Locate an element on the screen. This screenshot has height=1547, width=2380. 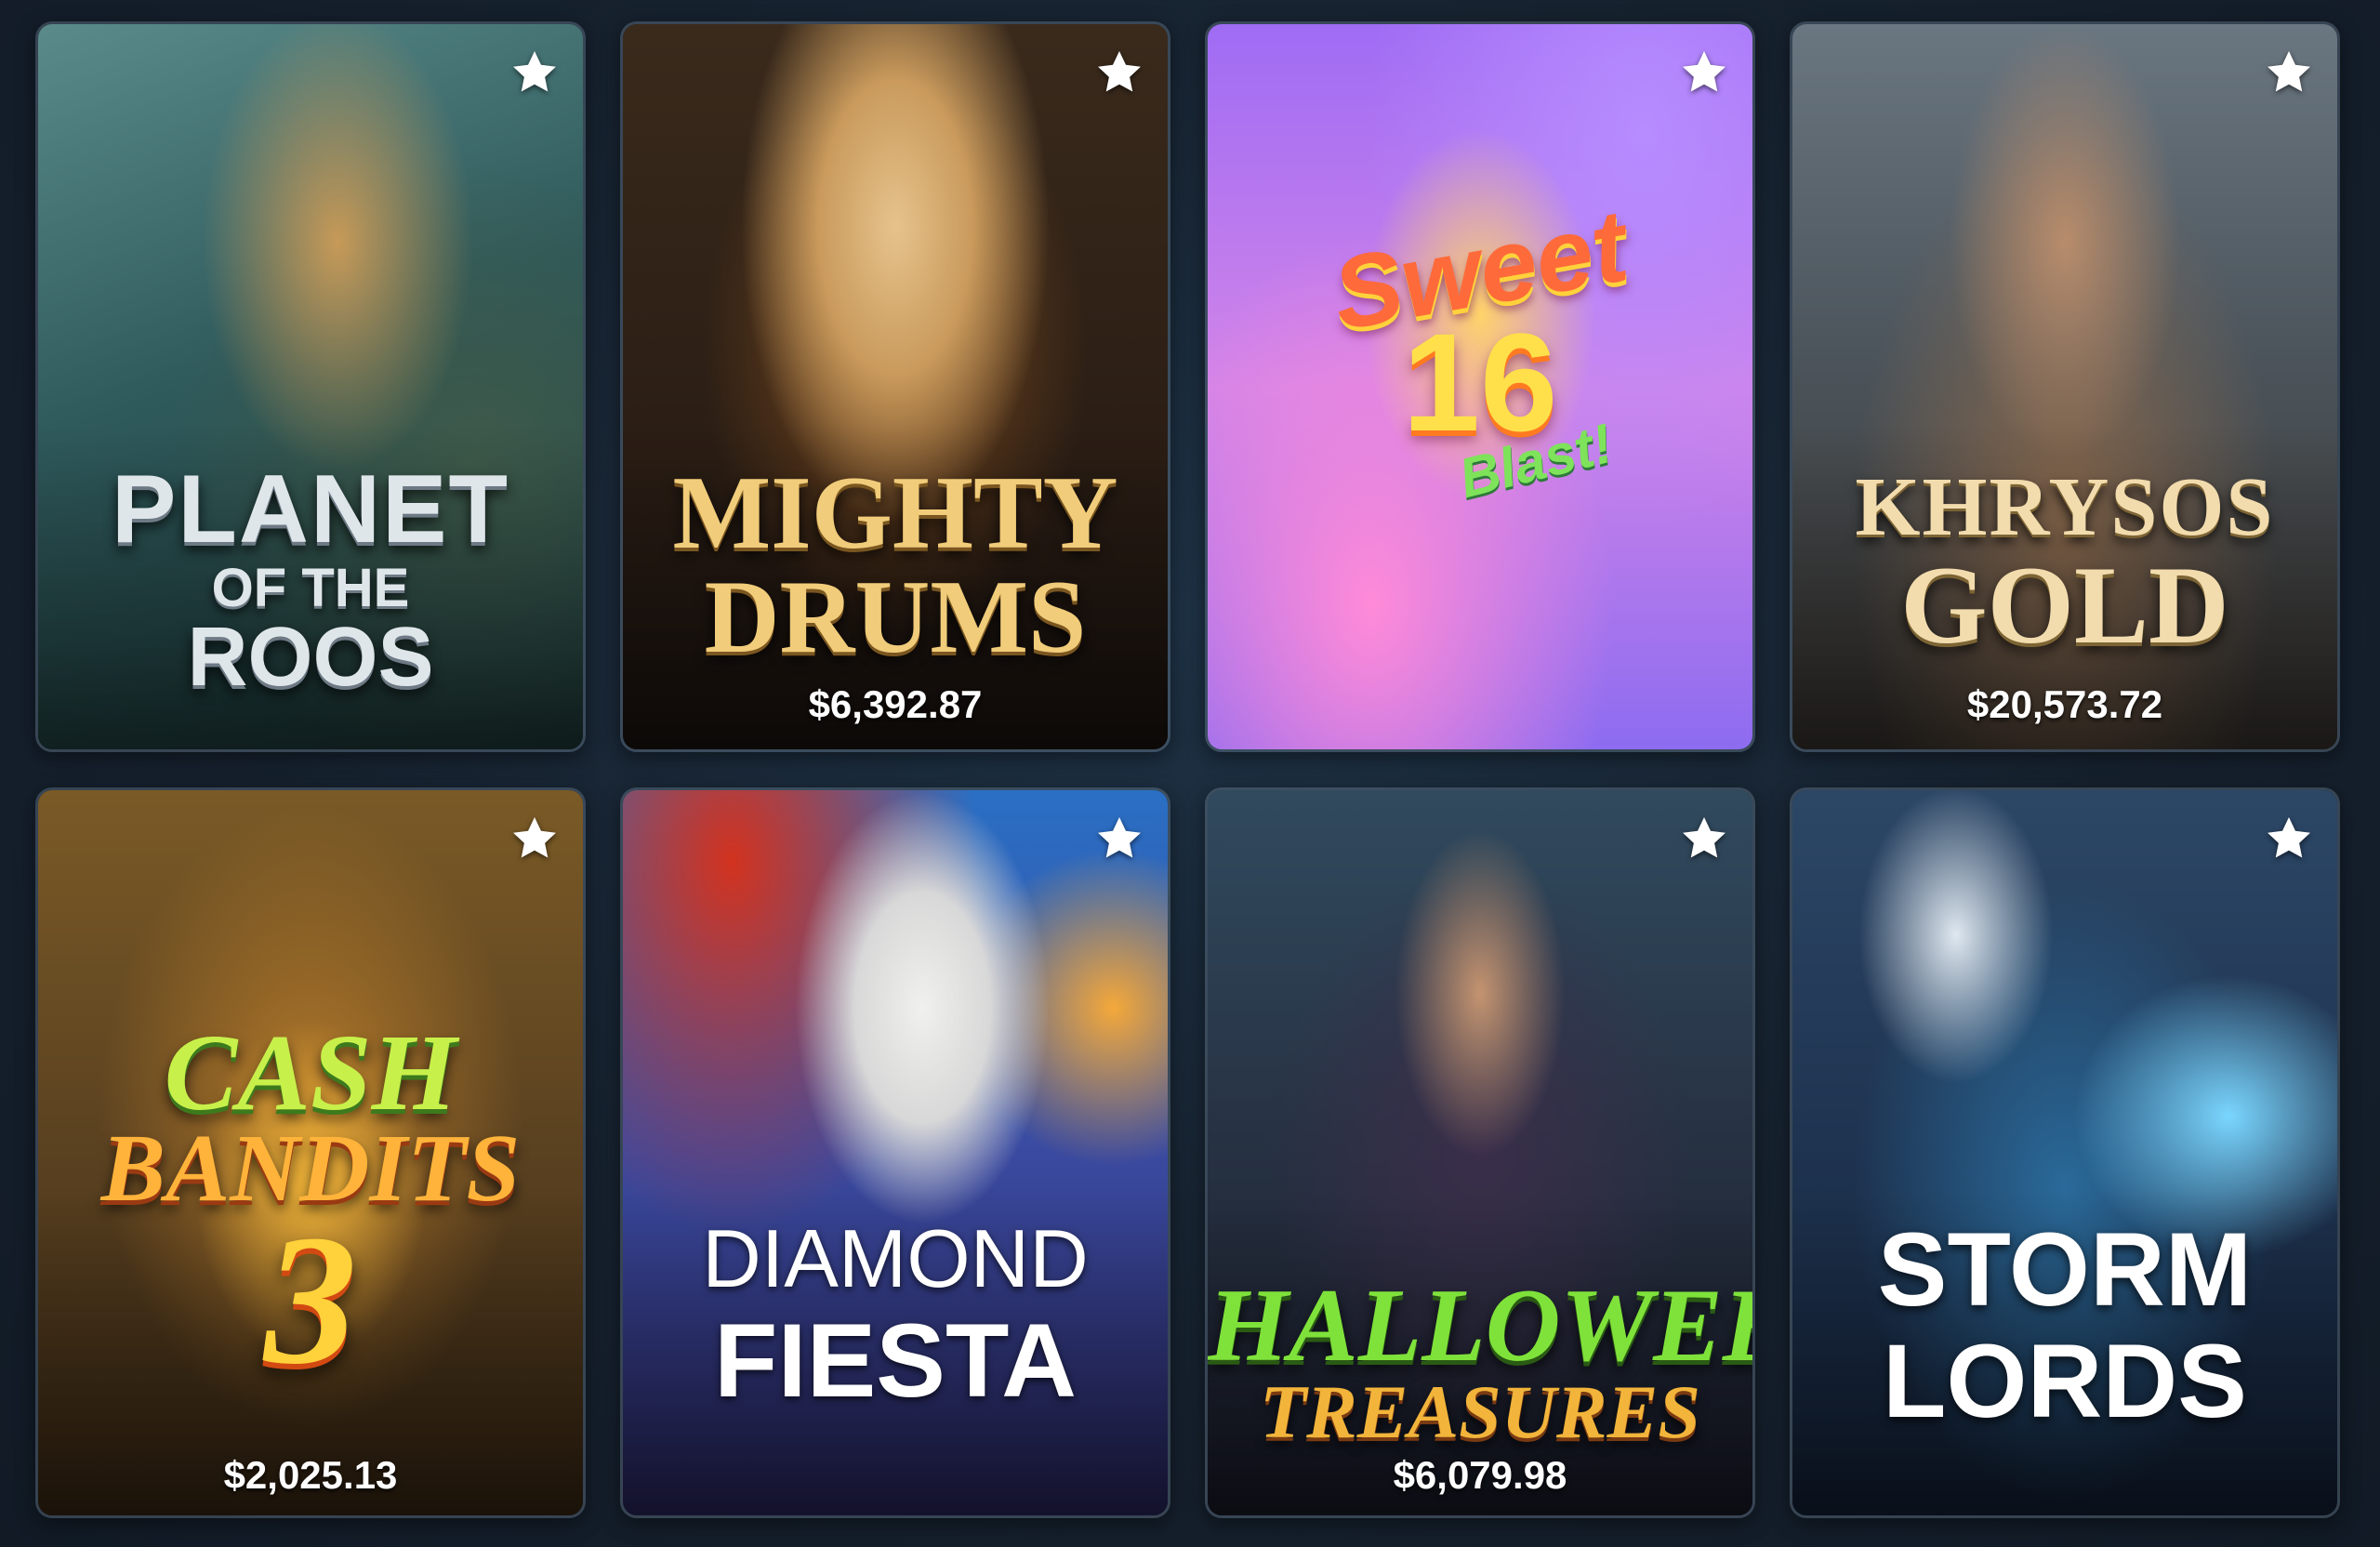
game-tile-khrysos-gold: KHRYSOS GOLD $20,573.72 is located at coordinates (2065, 386).